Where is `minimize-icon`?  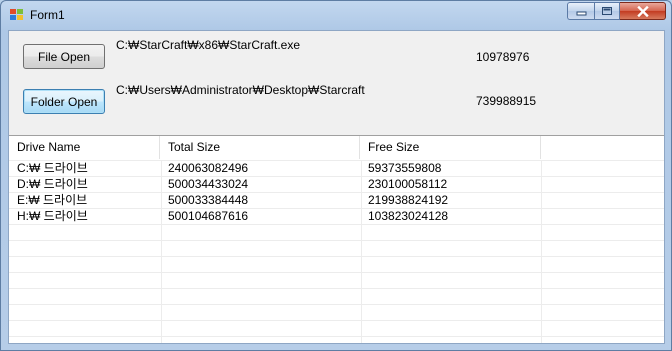
minimize-icon is located at coordinates (581, 13).